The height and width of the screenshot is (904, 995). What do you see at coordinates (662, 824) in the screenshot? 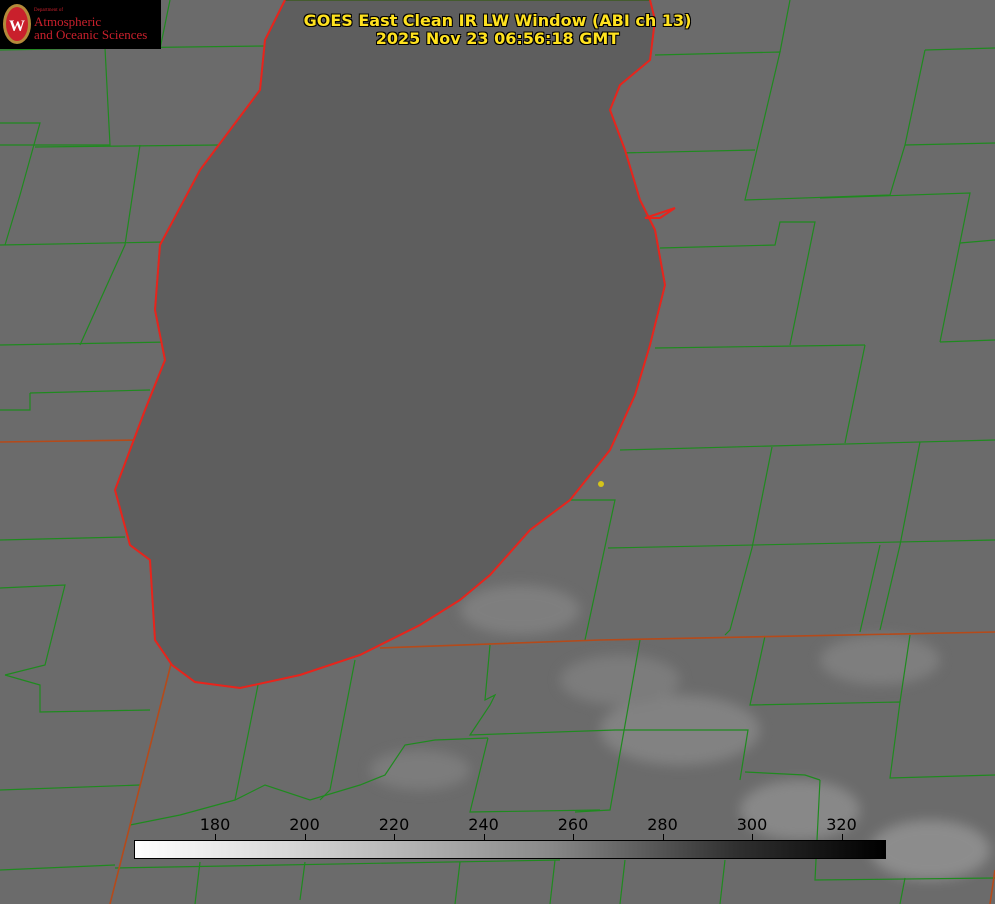
I see `colorbar-tick-label: 280` at bounding box center [662, 824].